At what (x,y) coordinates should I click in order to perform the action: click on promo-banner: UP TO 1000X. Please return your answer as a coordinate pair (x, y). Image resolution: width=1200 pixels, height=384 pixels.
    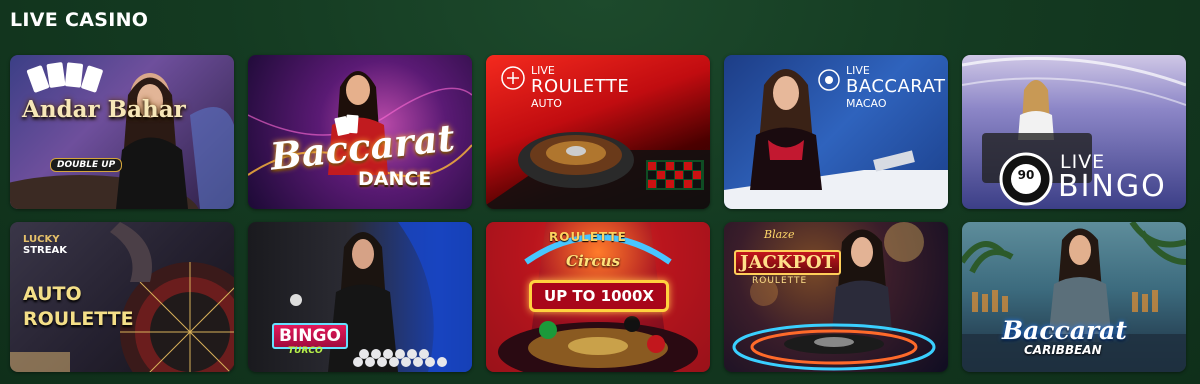
    Looking at the image, I should click on (599, 296).